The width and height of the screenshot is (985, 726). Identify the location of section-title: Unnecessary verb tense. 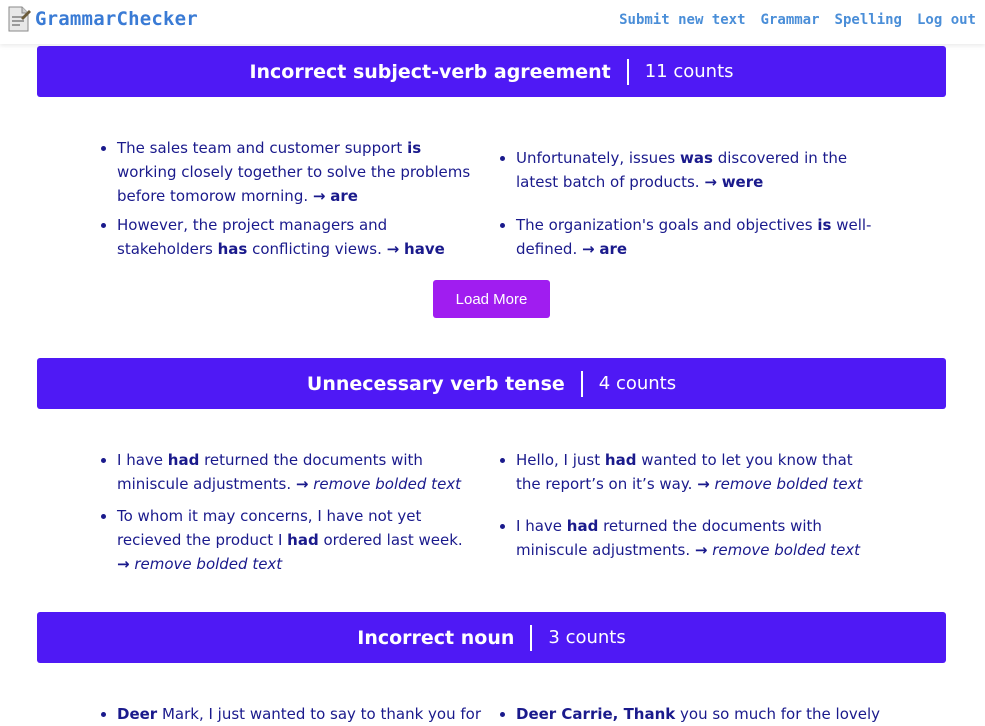
(435, 383).